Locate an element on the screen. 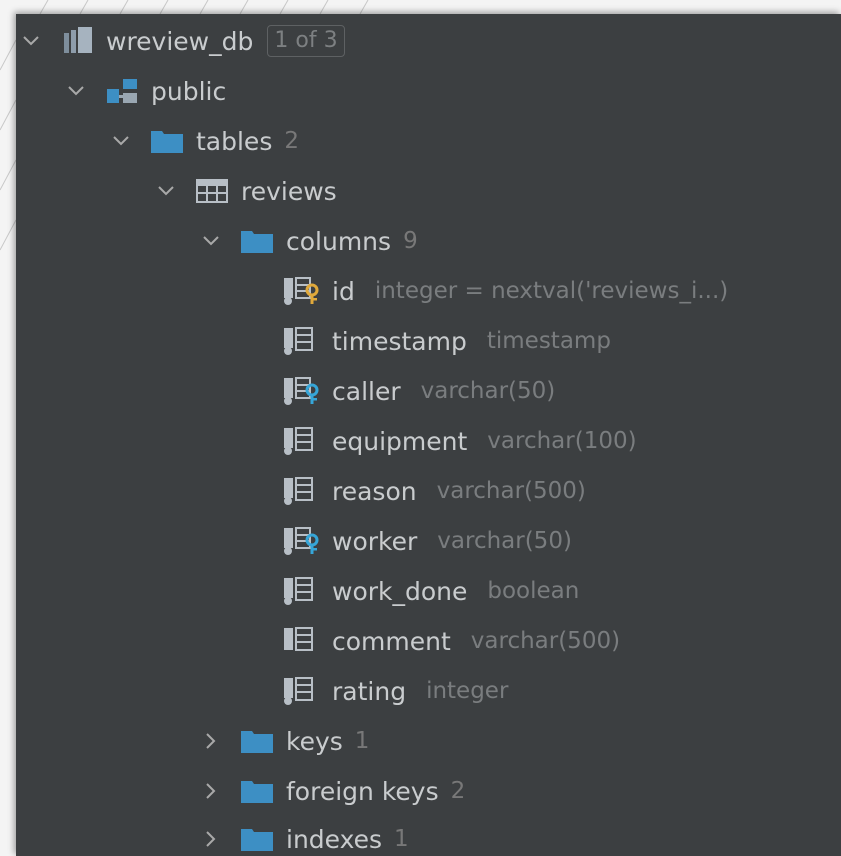 This screenshot has height=856, width=841. keys-folder-label: keys is located at coordinates (314, 741).